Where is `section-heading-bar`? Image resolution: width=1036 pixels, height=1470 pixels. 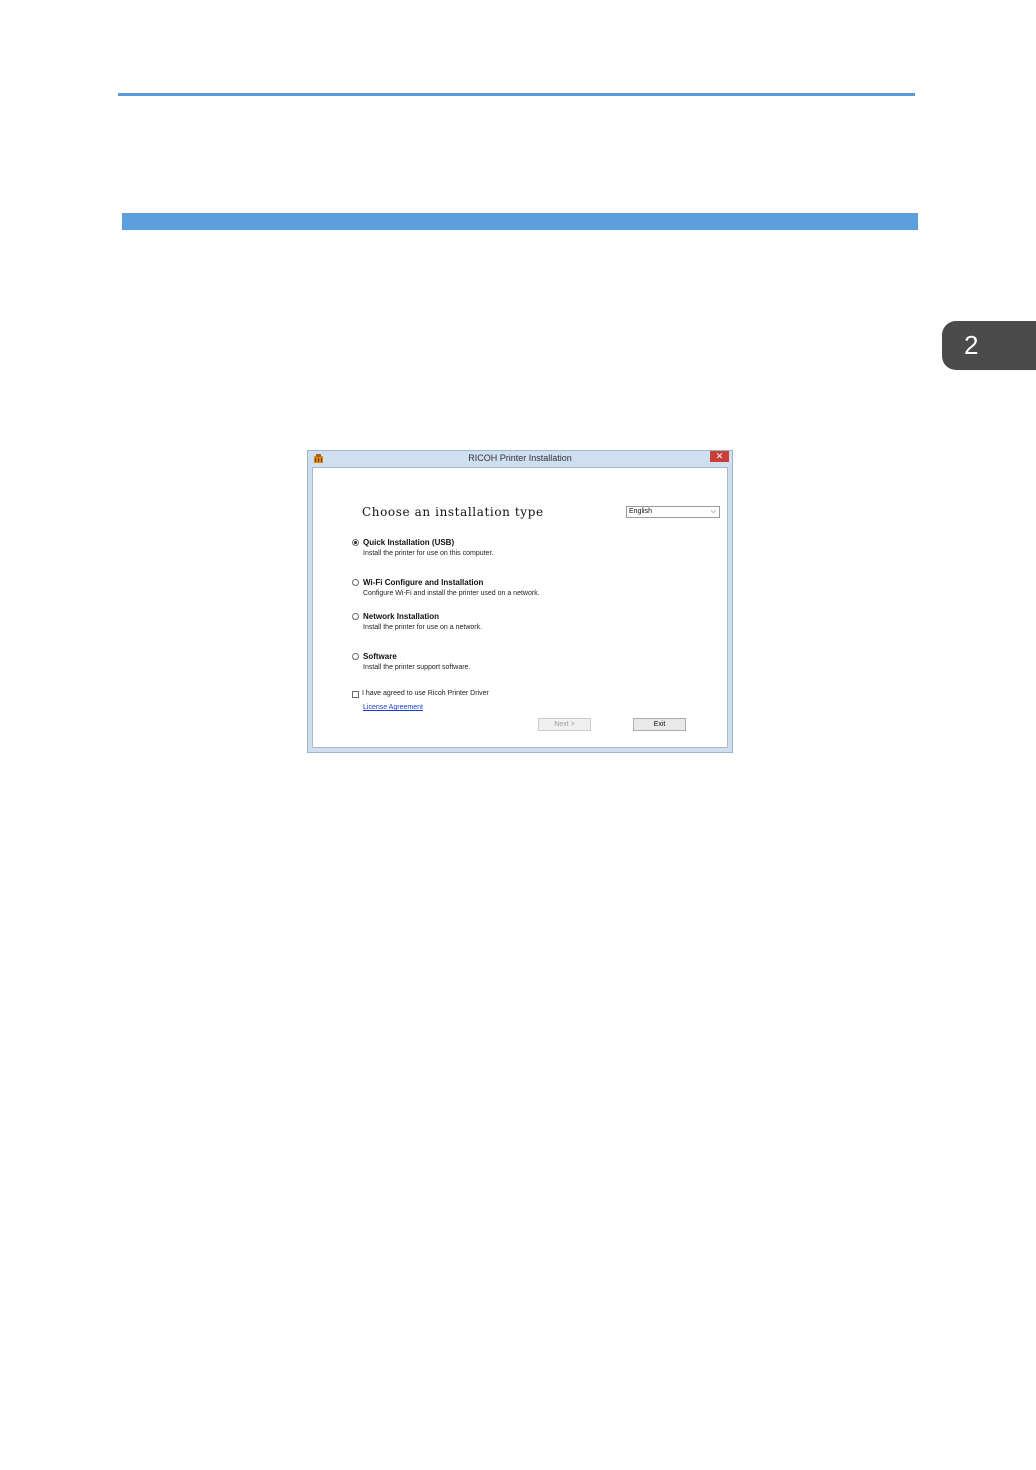 section-heading-bar is located at coordinates (520, 221).